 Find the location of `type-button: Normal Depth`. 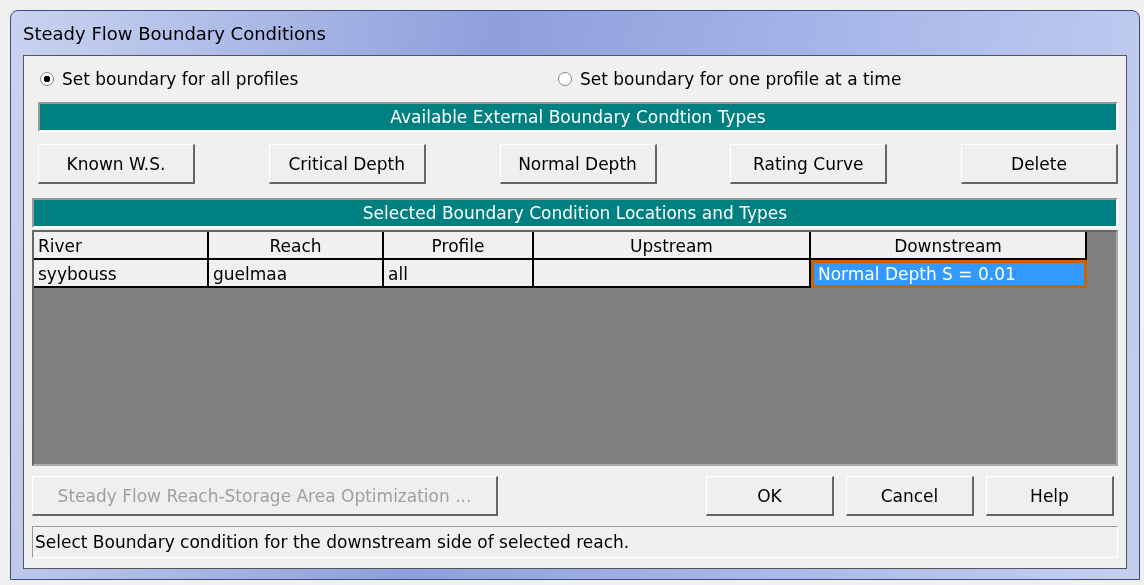

type-button: Normal Depth is located at coordinates (578, 164).